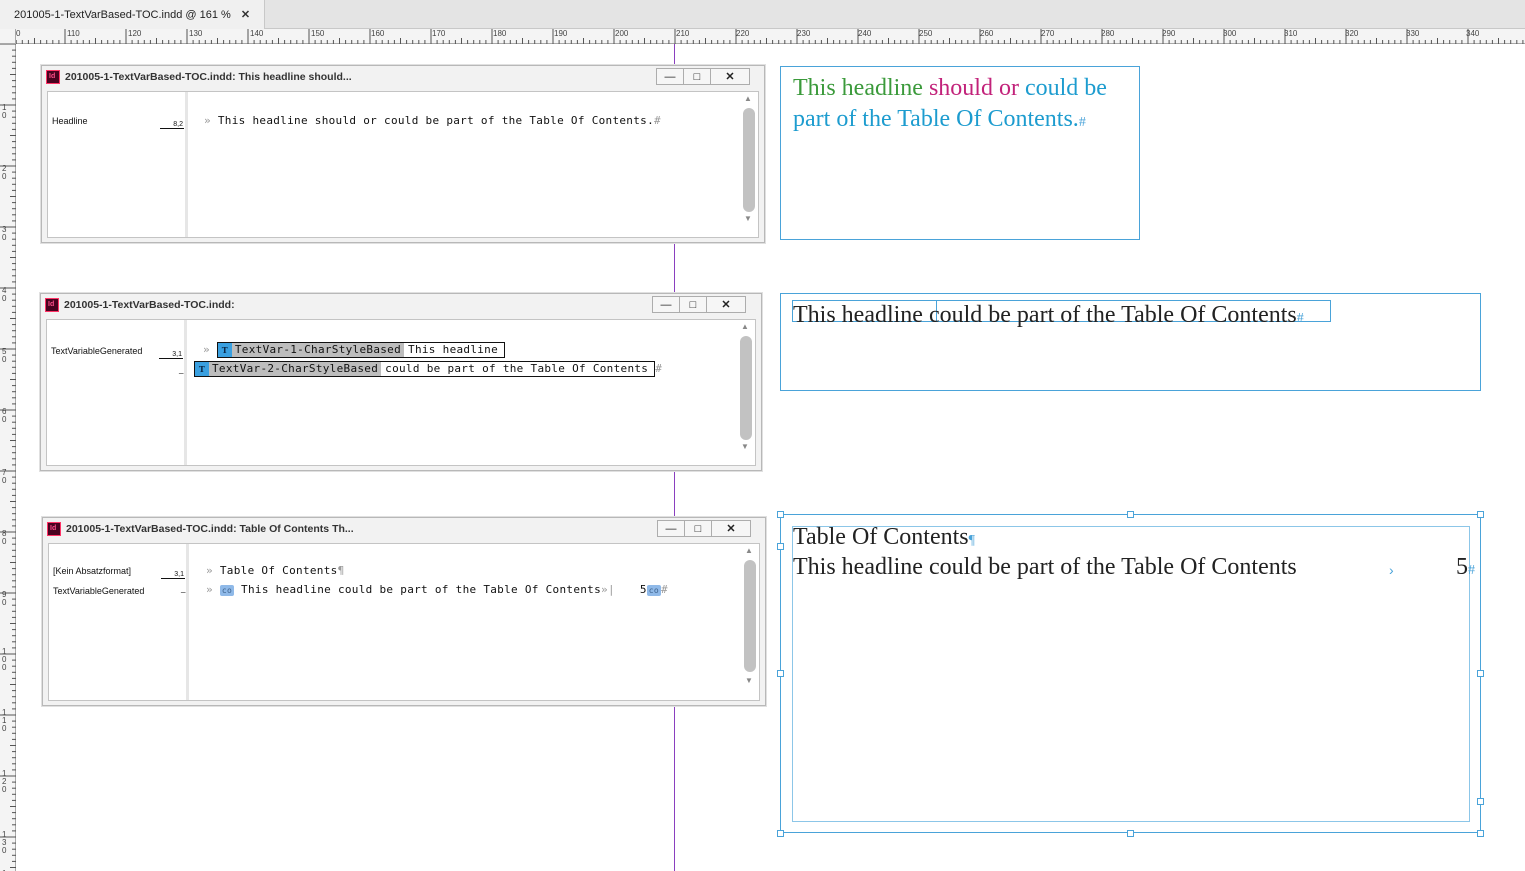 This screenshot has width=1525, height=871. Describe the element at coordinates (318, 350) in the screenshot. I see `text-variable-name: TextVar-1-CharStyleBased` at that location.